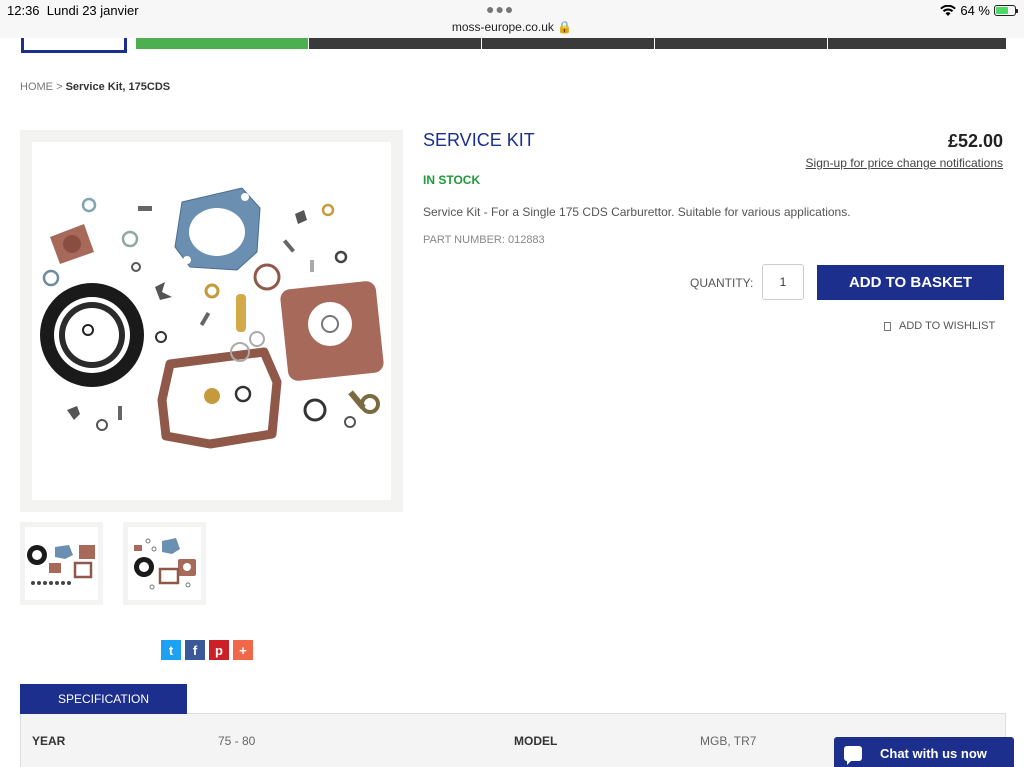 This screenshot has width=1024, height=767. I want to click on spec-value-year: 75 - 80, so click(237, 741).